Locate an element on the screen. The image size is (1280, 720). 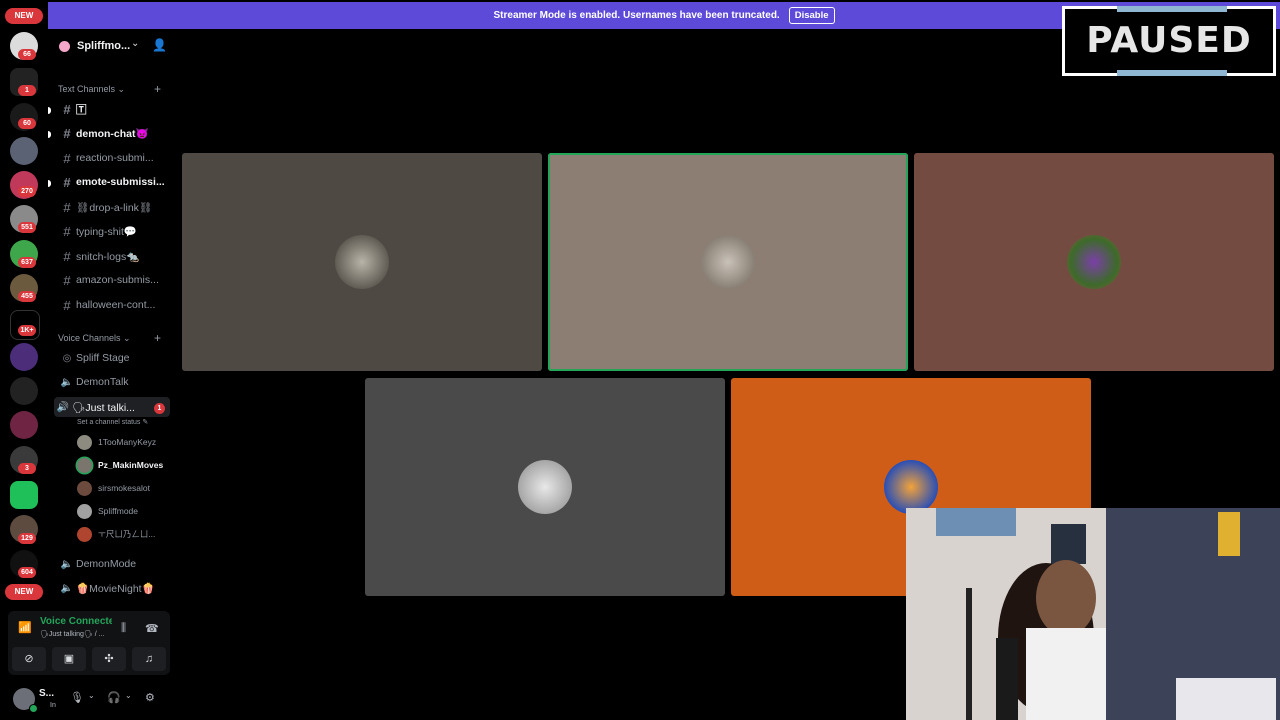
category-voice-channels: Voice Channels ⌄ is located at coordinates (94, 338).